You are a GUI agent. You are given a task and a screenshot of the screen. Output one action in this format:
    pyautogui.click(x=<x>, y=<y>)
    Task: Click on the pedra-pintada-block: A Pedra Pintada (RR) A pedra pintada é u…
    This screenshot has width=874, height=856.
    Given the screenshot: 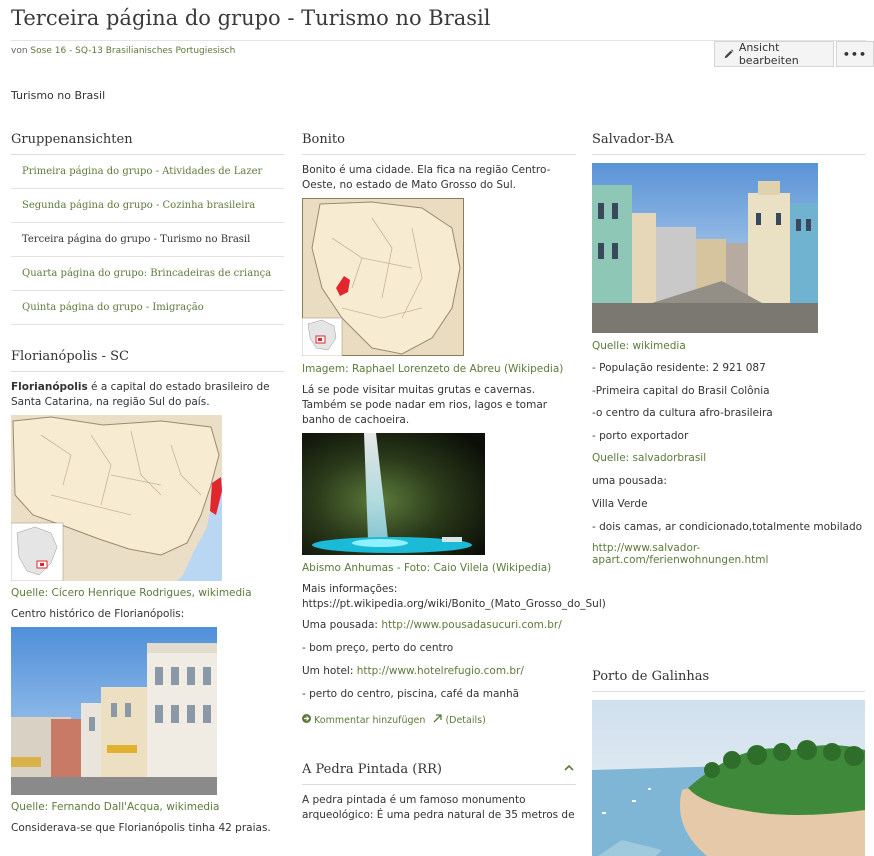 What is the action you would take?
    pyautogui.click(x=439, y=792)
    